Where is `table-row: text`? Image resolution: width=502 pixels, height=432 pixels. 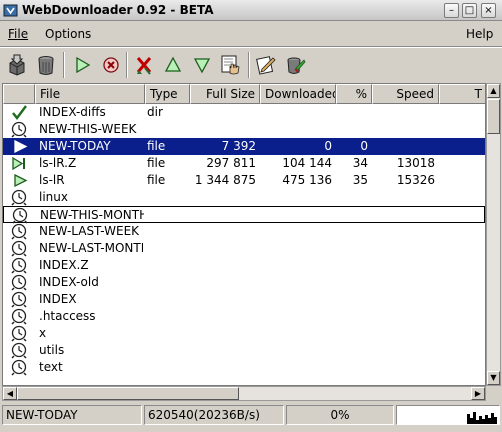 table-row: text is located at coordinates (244, 367).